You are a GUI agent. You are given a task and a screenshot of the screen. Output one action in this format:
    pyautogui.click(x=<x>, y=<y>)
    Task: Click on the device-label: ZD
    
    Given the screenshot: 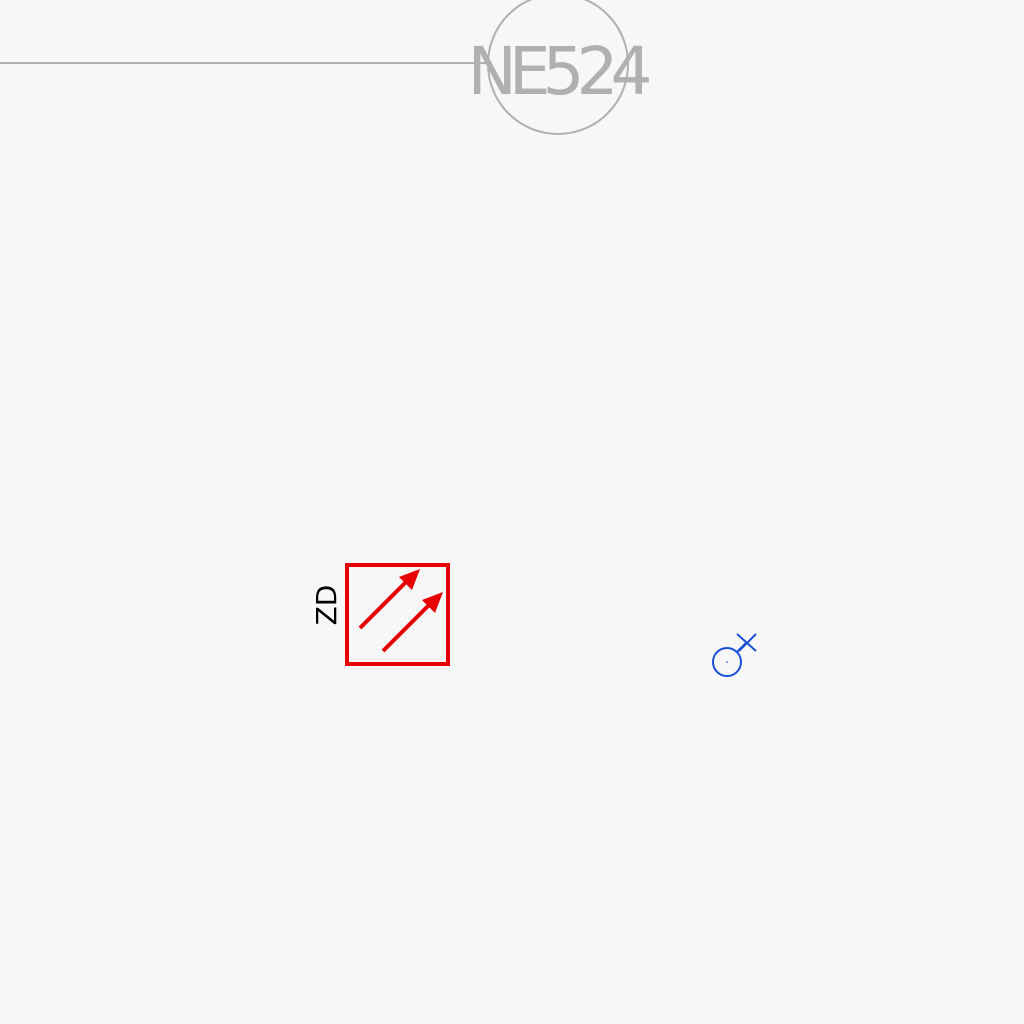 What is the action you would take?
    pyautogui.click(x=326, y=605)
    